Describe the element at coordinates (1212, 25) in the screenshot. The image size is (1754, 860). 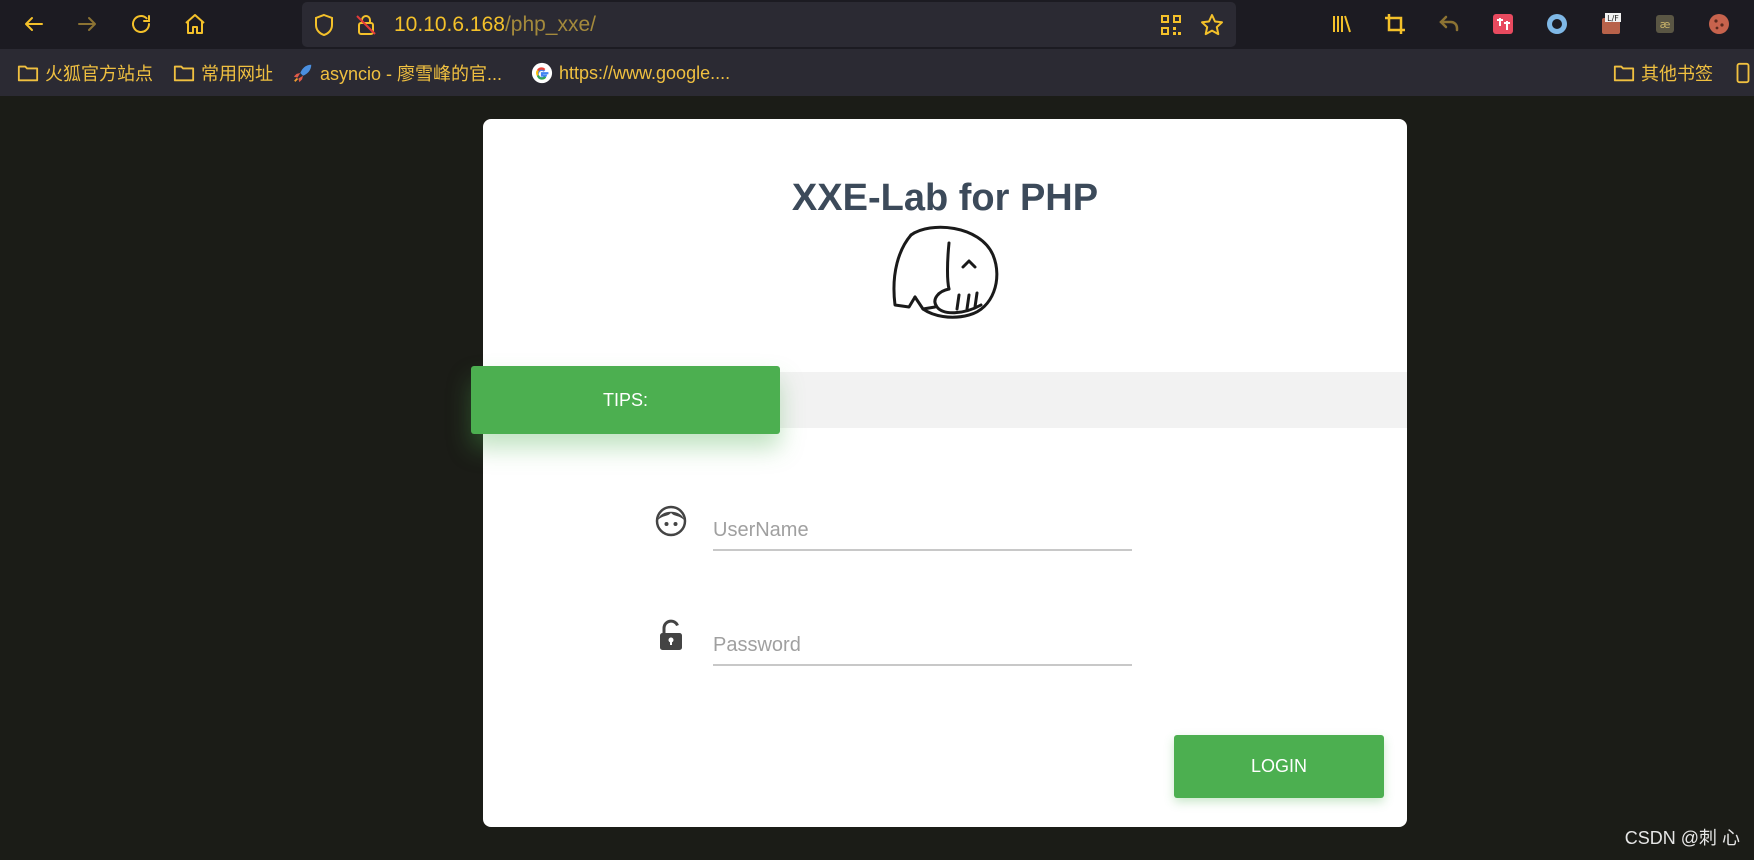
I see `star-icon` at that location.